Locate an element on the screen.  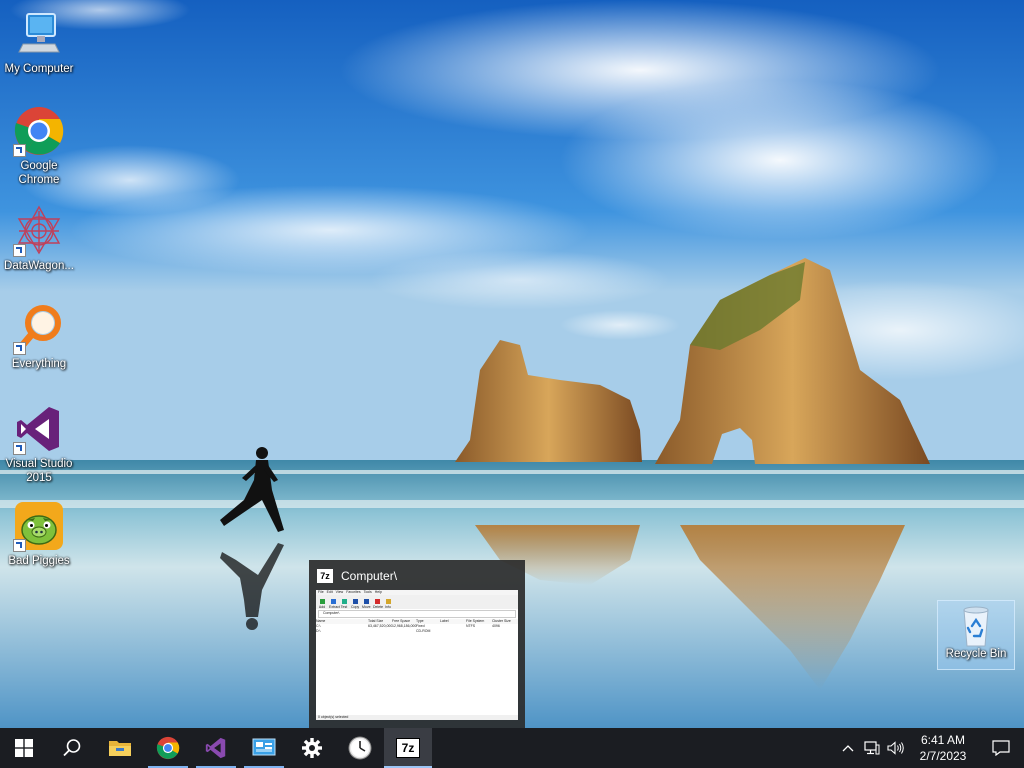
gear-icon is located at coordinates (312, 748).